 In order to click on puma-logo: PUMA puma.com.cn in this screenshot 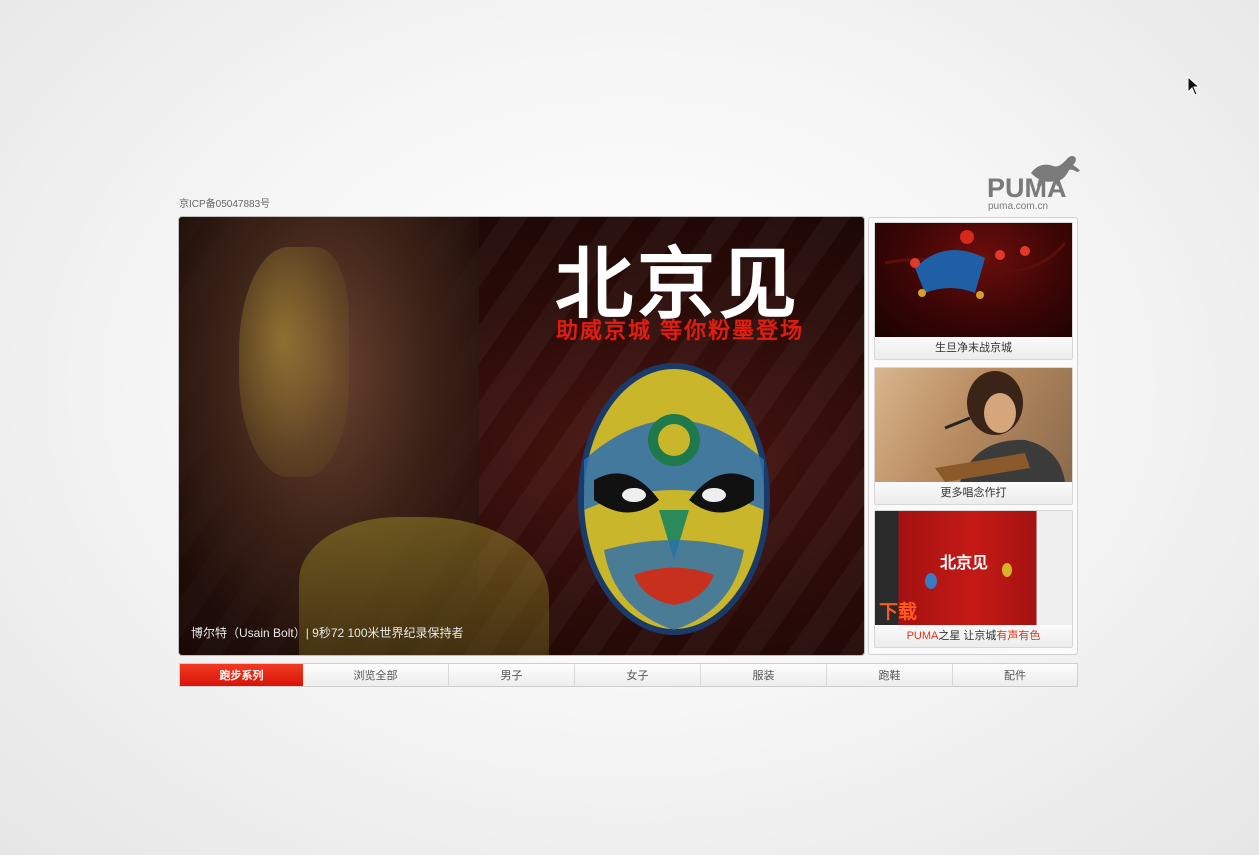, I will do `click(1032, 183)`.